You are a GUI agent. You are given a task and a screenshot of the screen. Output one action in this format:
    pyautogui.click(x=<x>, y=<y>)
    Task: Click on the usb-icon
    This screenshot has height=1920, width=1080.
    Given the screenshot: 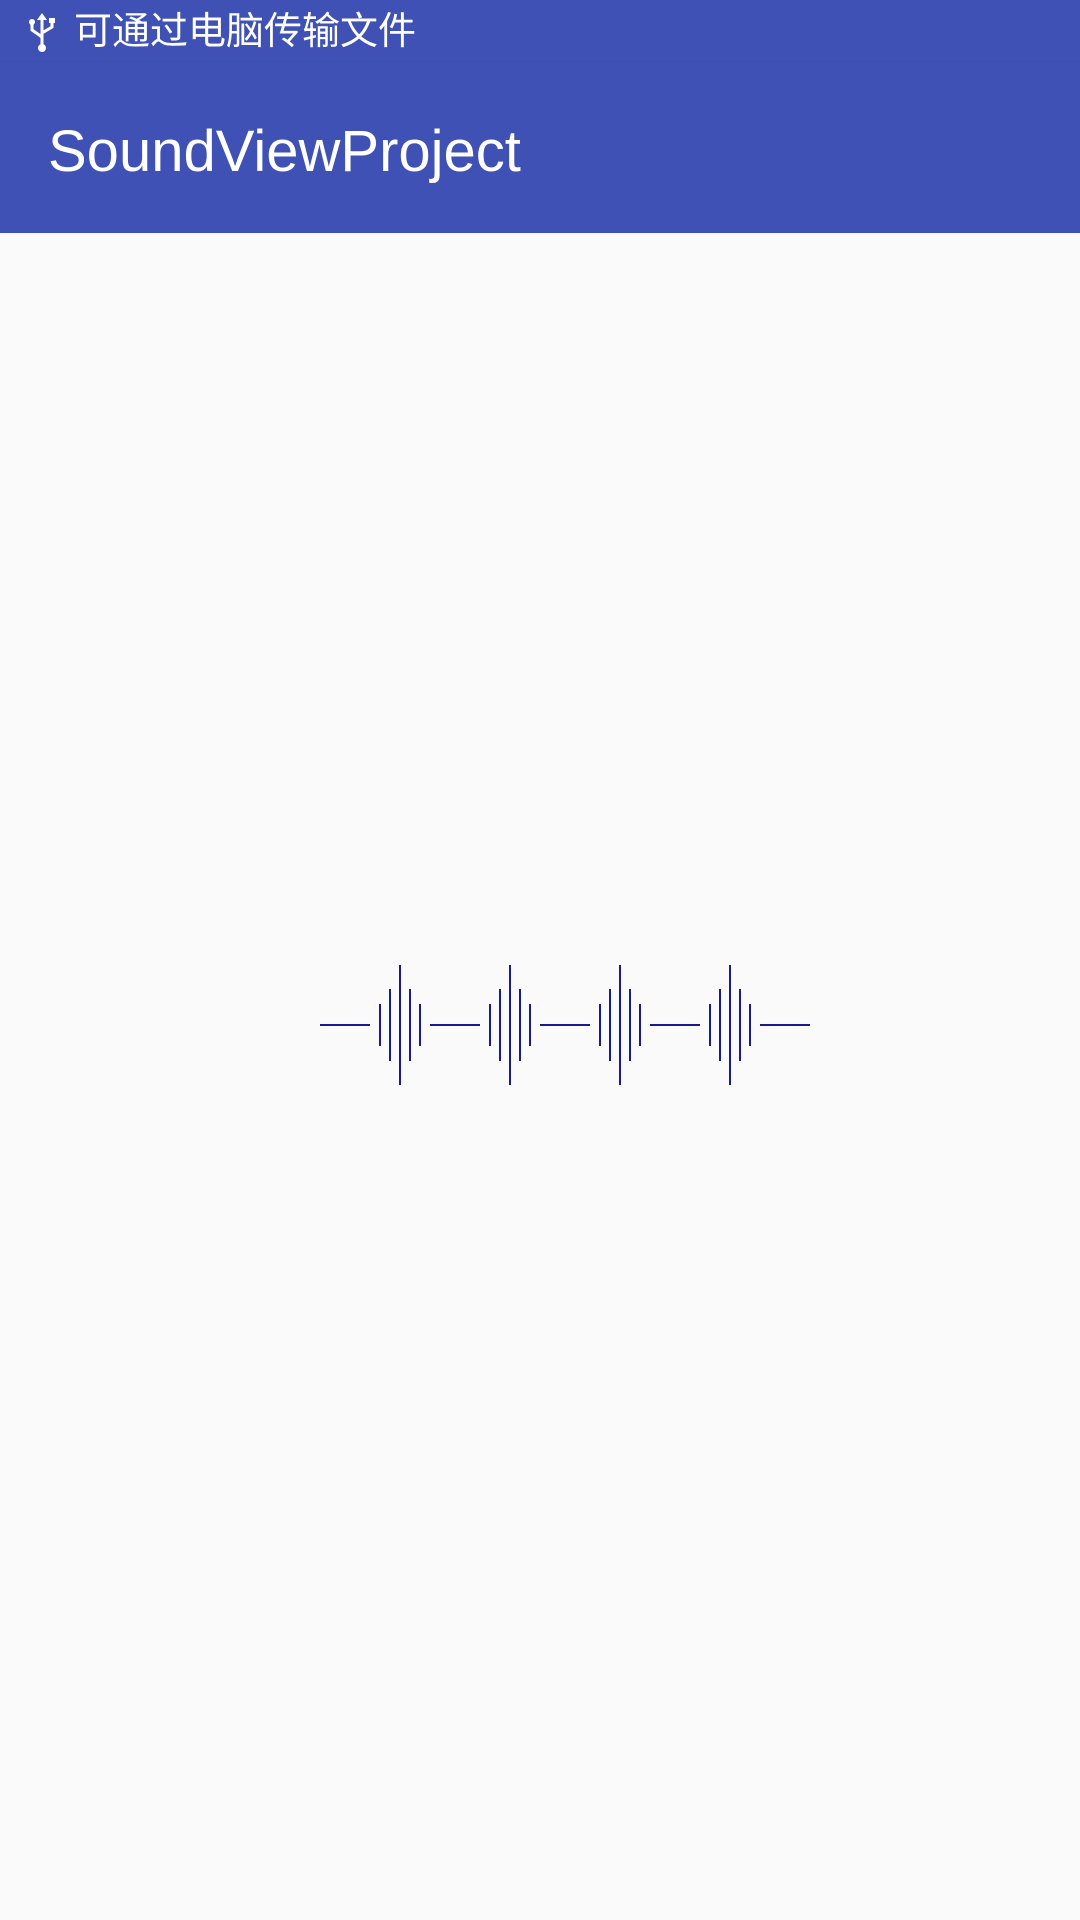 What is the action you would take?
    pyautogui.click(x=42, y=32)
    